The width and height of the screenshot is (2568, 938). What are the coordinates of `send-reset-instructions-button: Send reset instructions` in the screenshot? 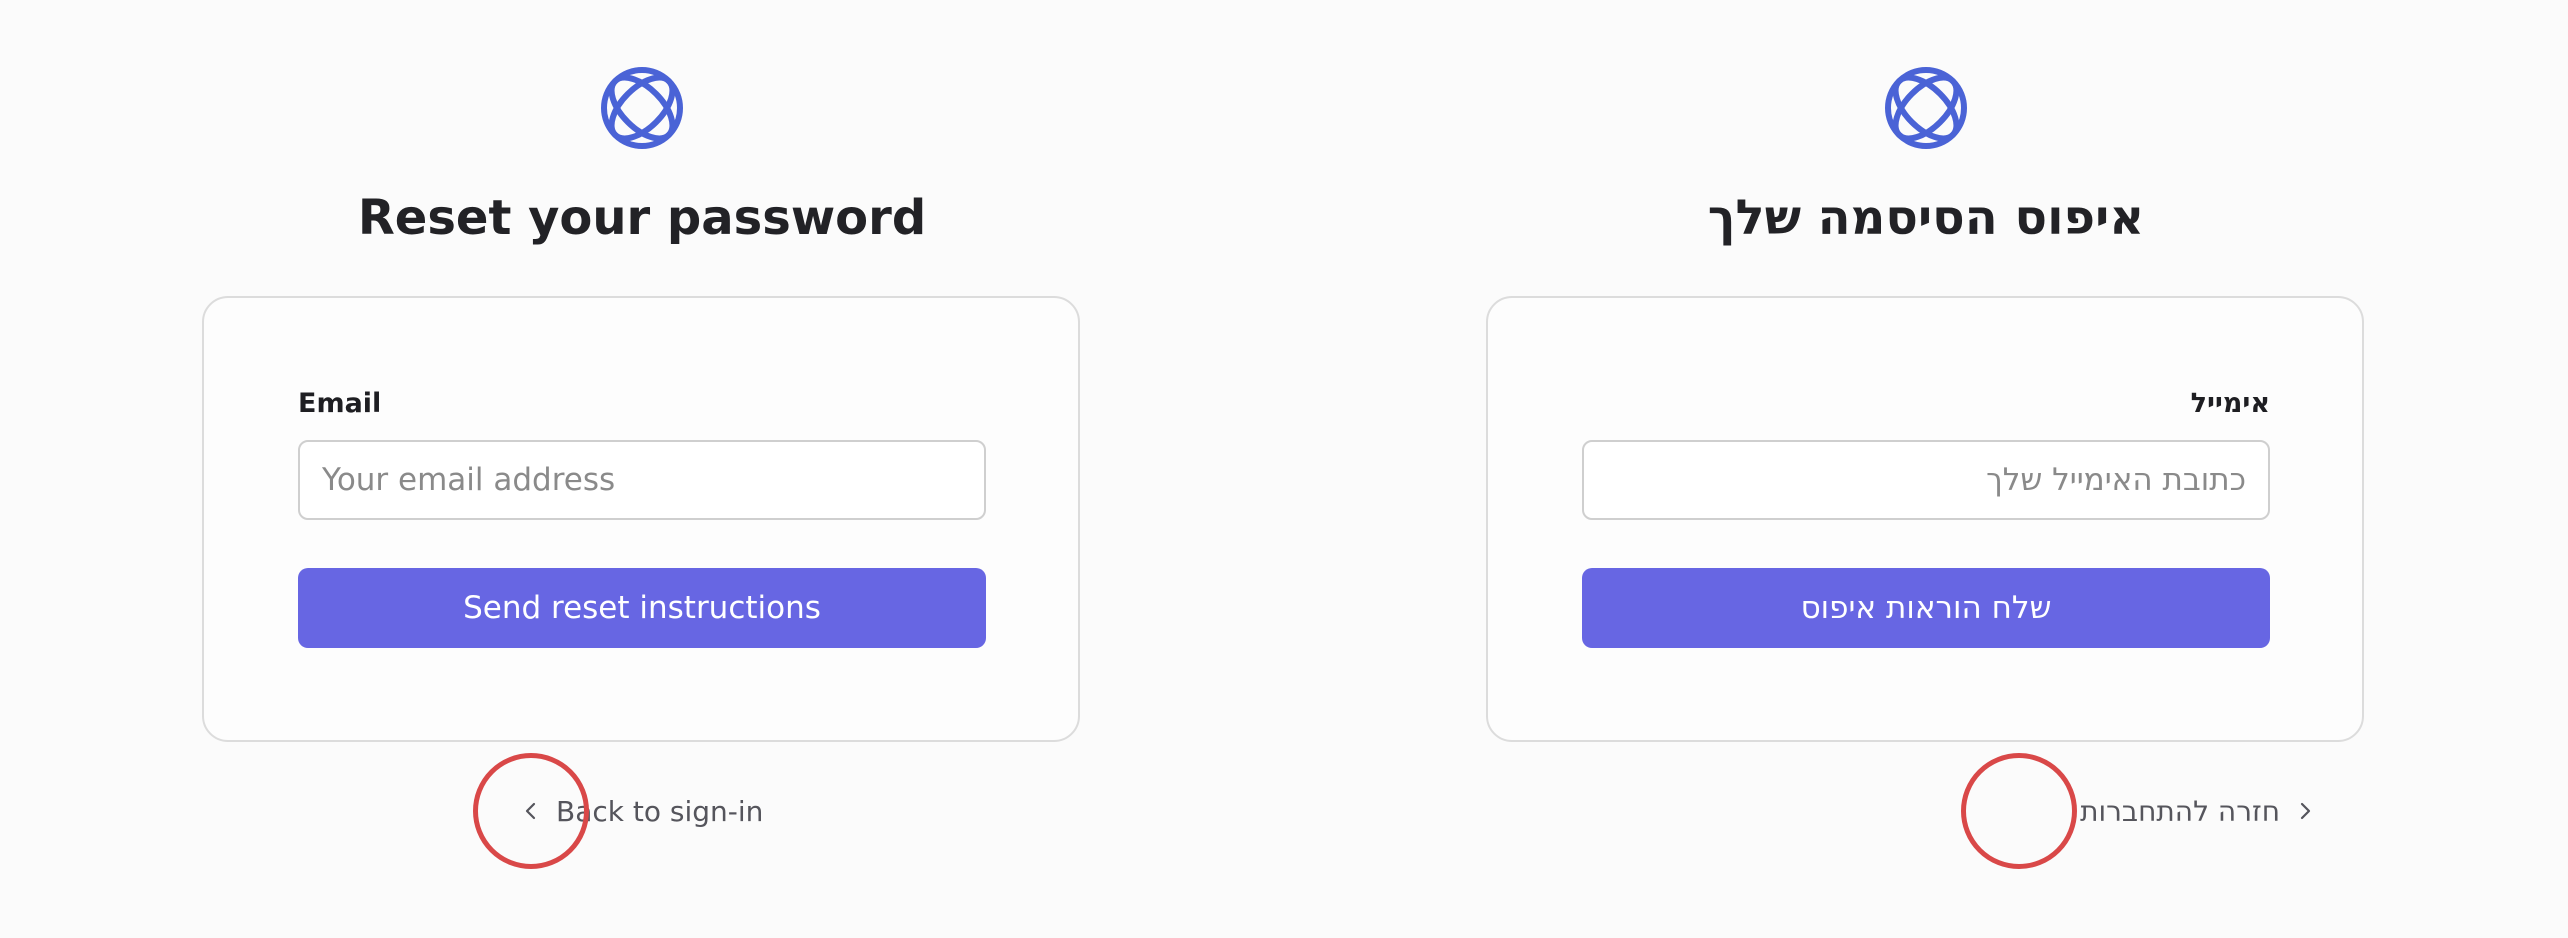 It's located at (642, 608).